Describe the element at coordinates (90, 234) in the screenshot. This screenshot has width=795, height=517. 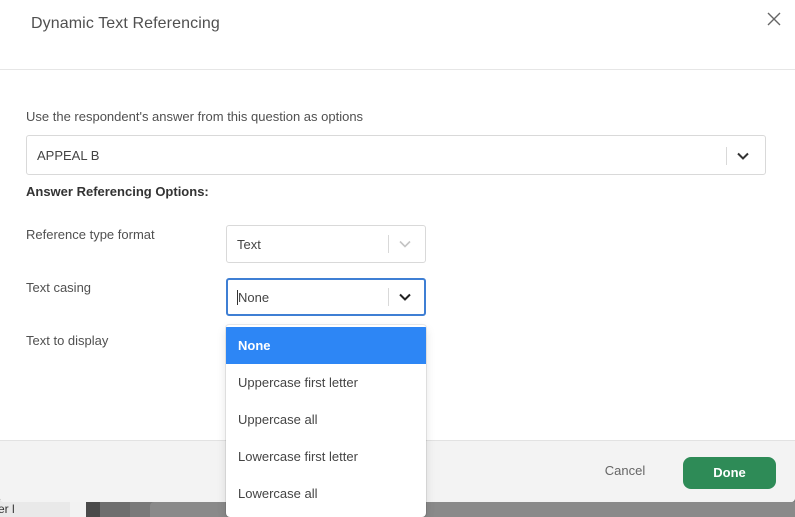
I see `reference-type-label: Reference type format` at that location.